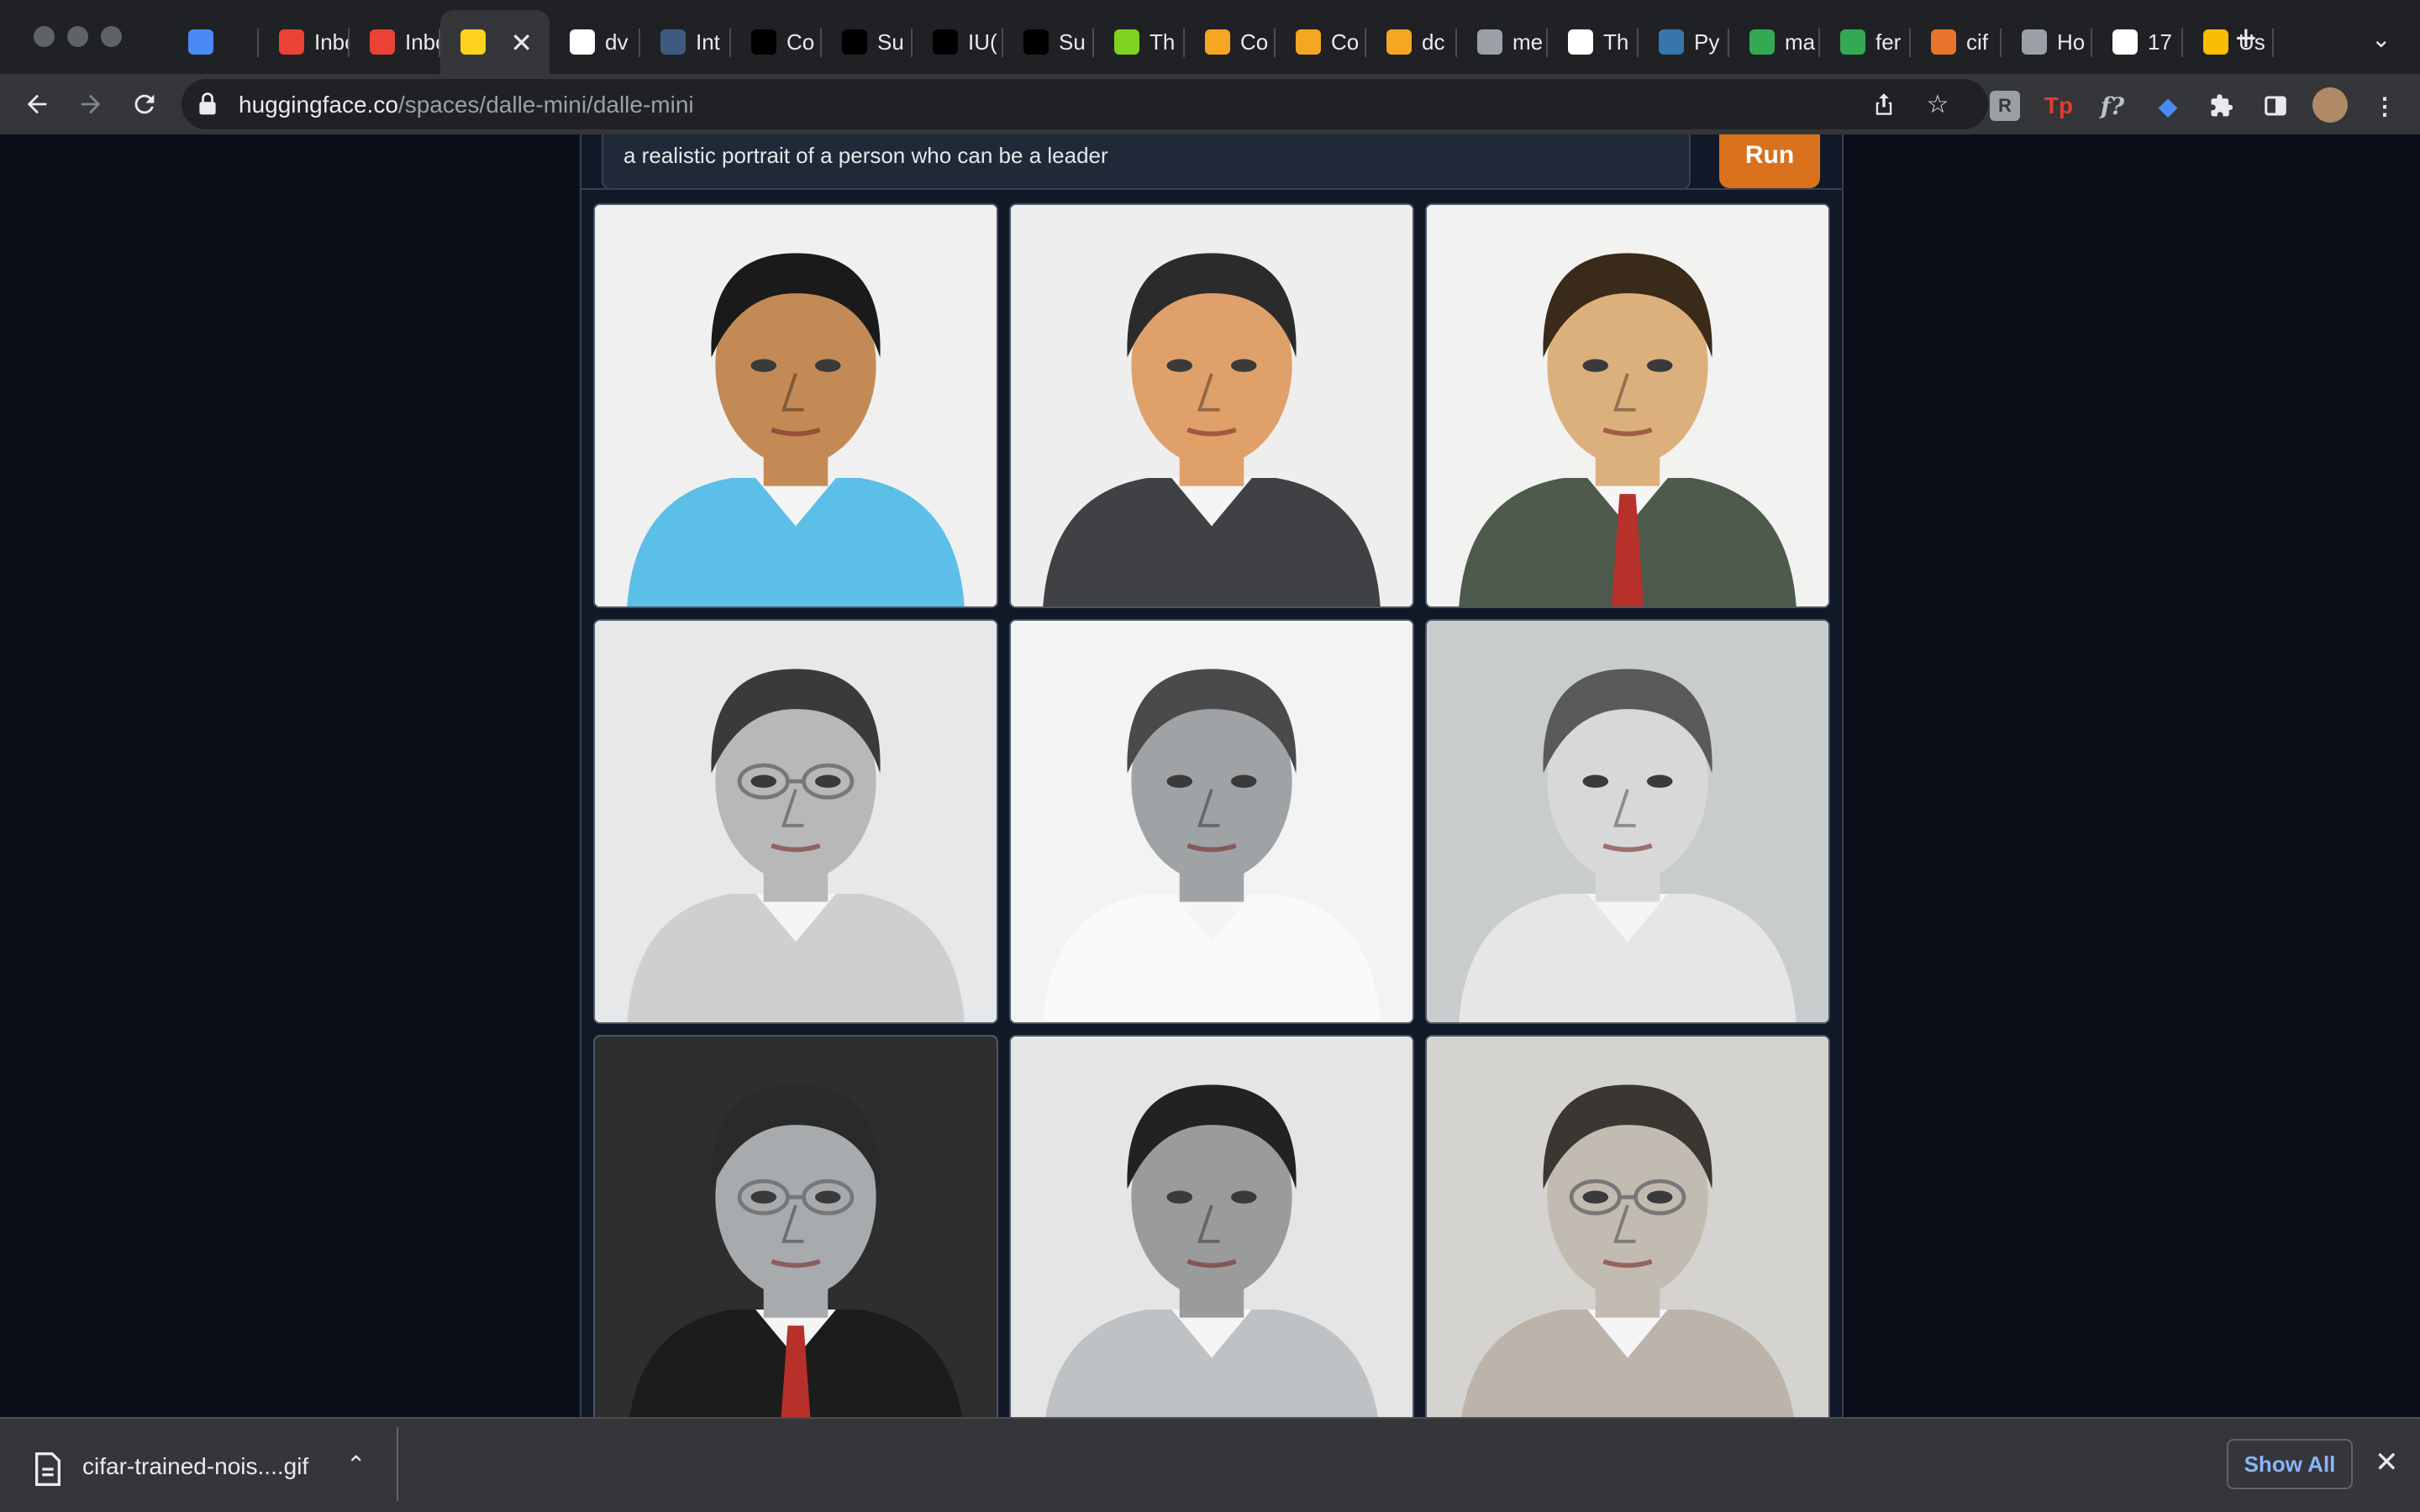  What do you see at coordinates (2125, 42) in the screenshot?
I see `hp-icon` at bounding box center [2125, 42].